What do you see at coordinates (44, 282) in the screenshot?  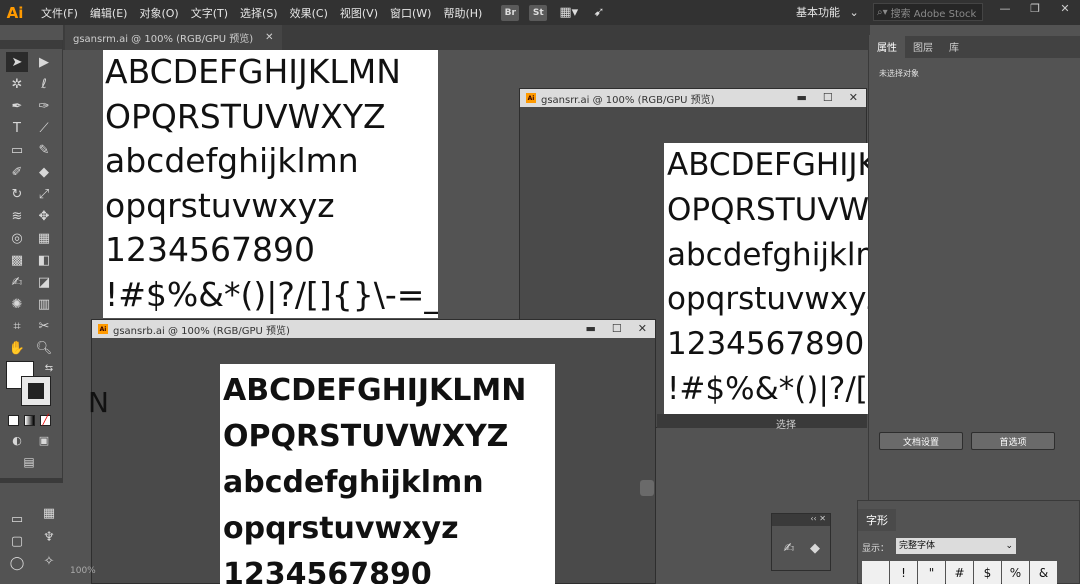 I see `blend-tool-icon: ◪` at bounding box center [44, 282].